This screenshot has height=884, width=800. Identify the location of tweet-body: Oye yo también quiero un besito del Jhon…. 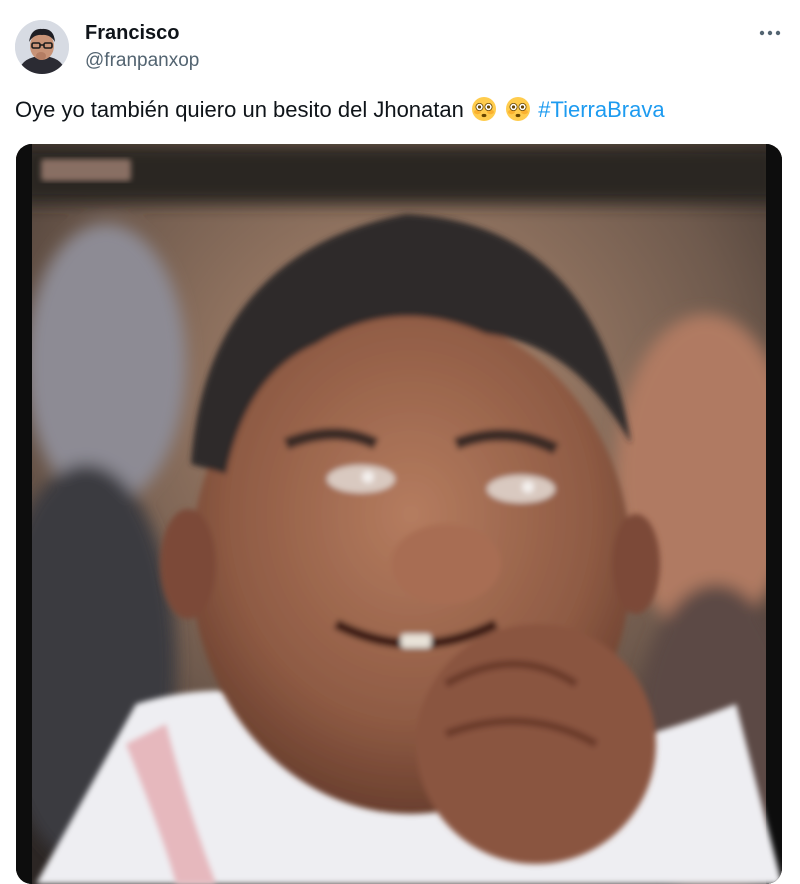
(239, 109).